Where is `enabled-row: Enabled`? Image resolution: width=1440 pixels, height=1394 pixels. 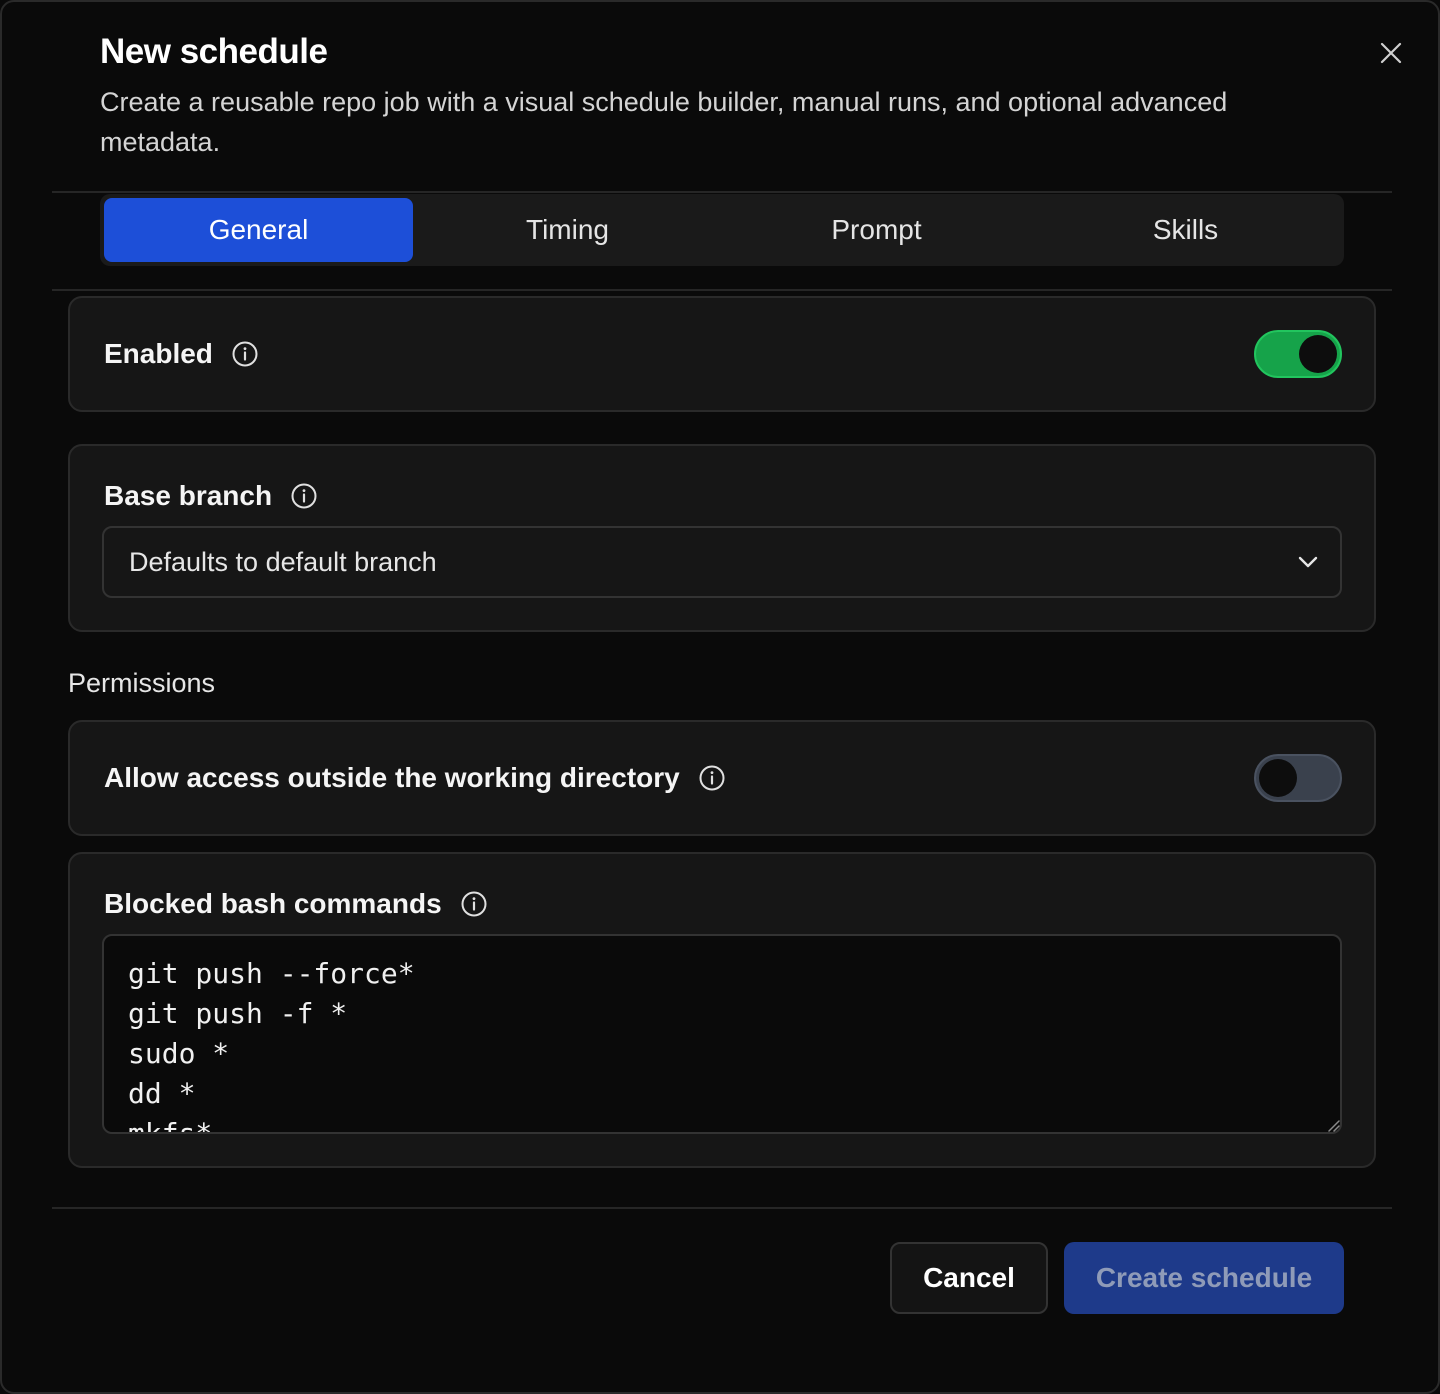 enabled-row: Enabled is located at coordinates (181, 354).